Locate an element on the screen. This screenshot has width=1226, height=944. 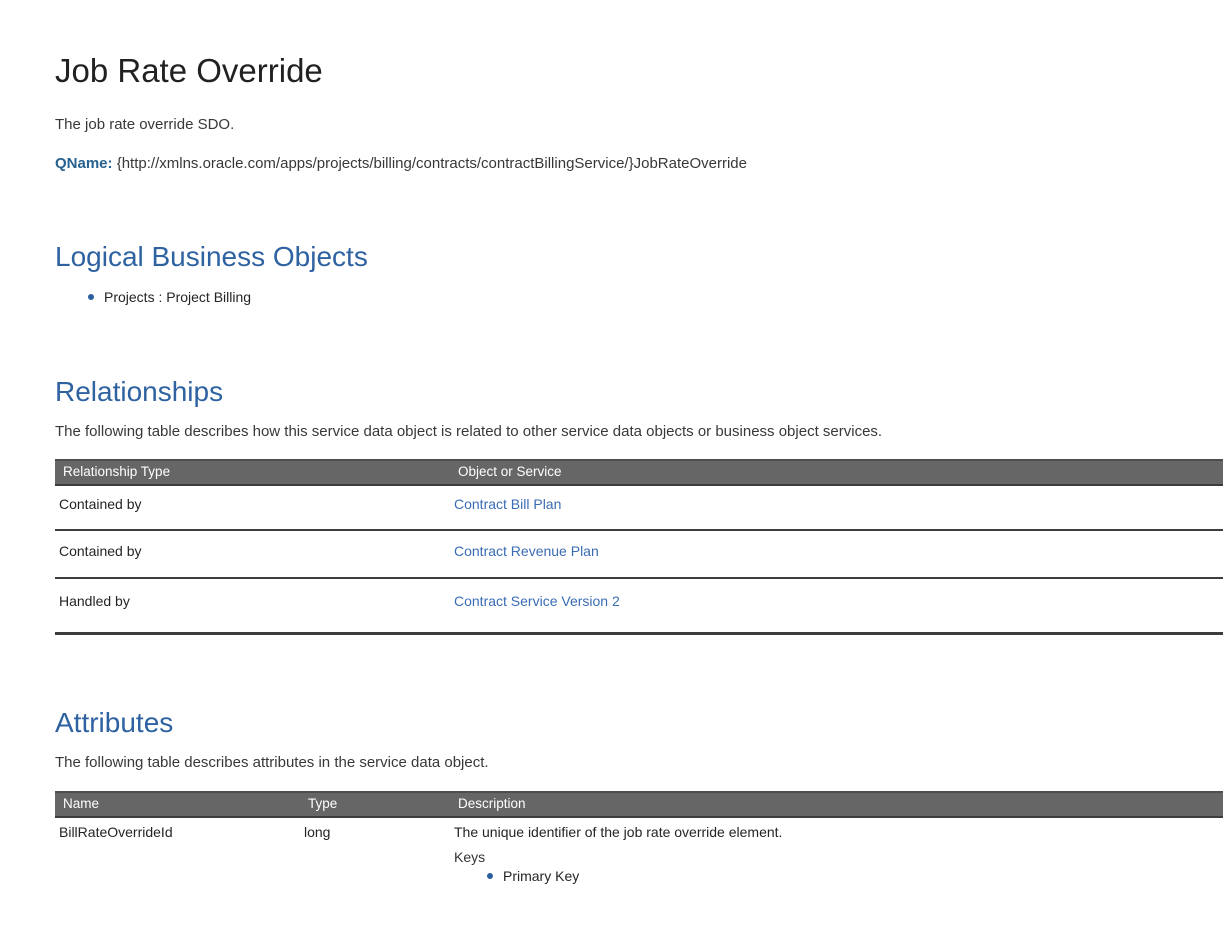
column-header-type: Type is located at coordinates (375, 804).